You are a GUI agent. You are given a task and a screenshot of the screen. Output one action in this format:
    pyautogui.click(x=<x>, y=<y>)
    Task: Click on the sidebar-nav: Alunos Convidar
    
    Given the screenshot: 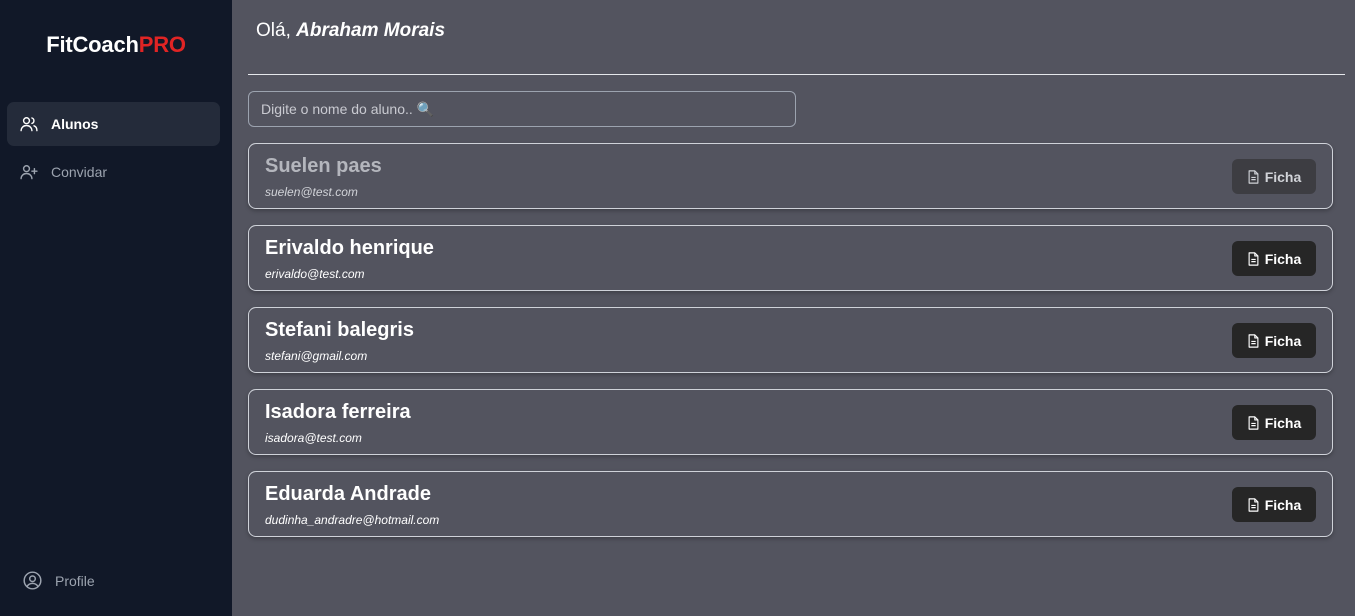 What is the action you would take?
    pyautogui.click(x=116, y=148)
    